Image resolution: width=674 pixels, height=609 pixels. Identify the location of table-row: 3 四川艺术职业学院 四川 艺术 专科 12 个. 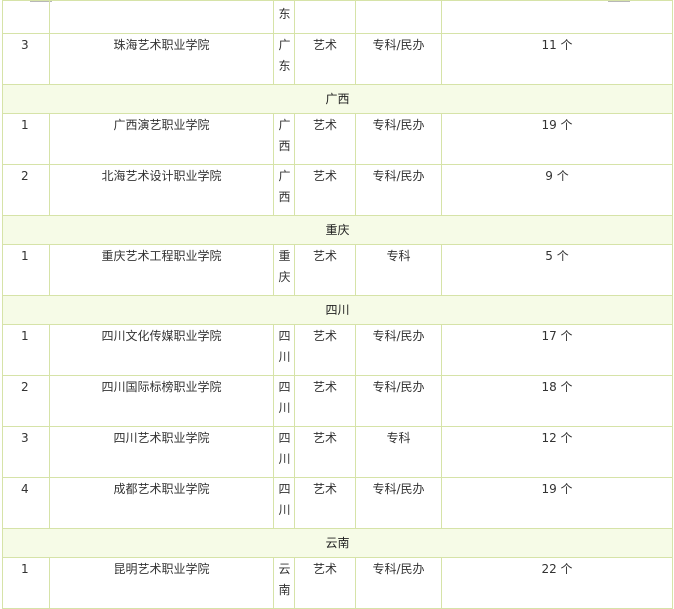
(337, 452).